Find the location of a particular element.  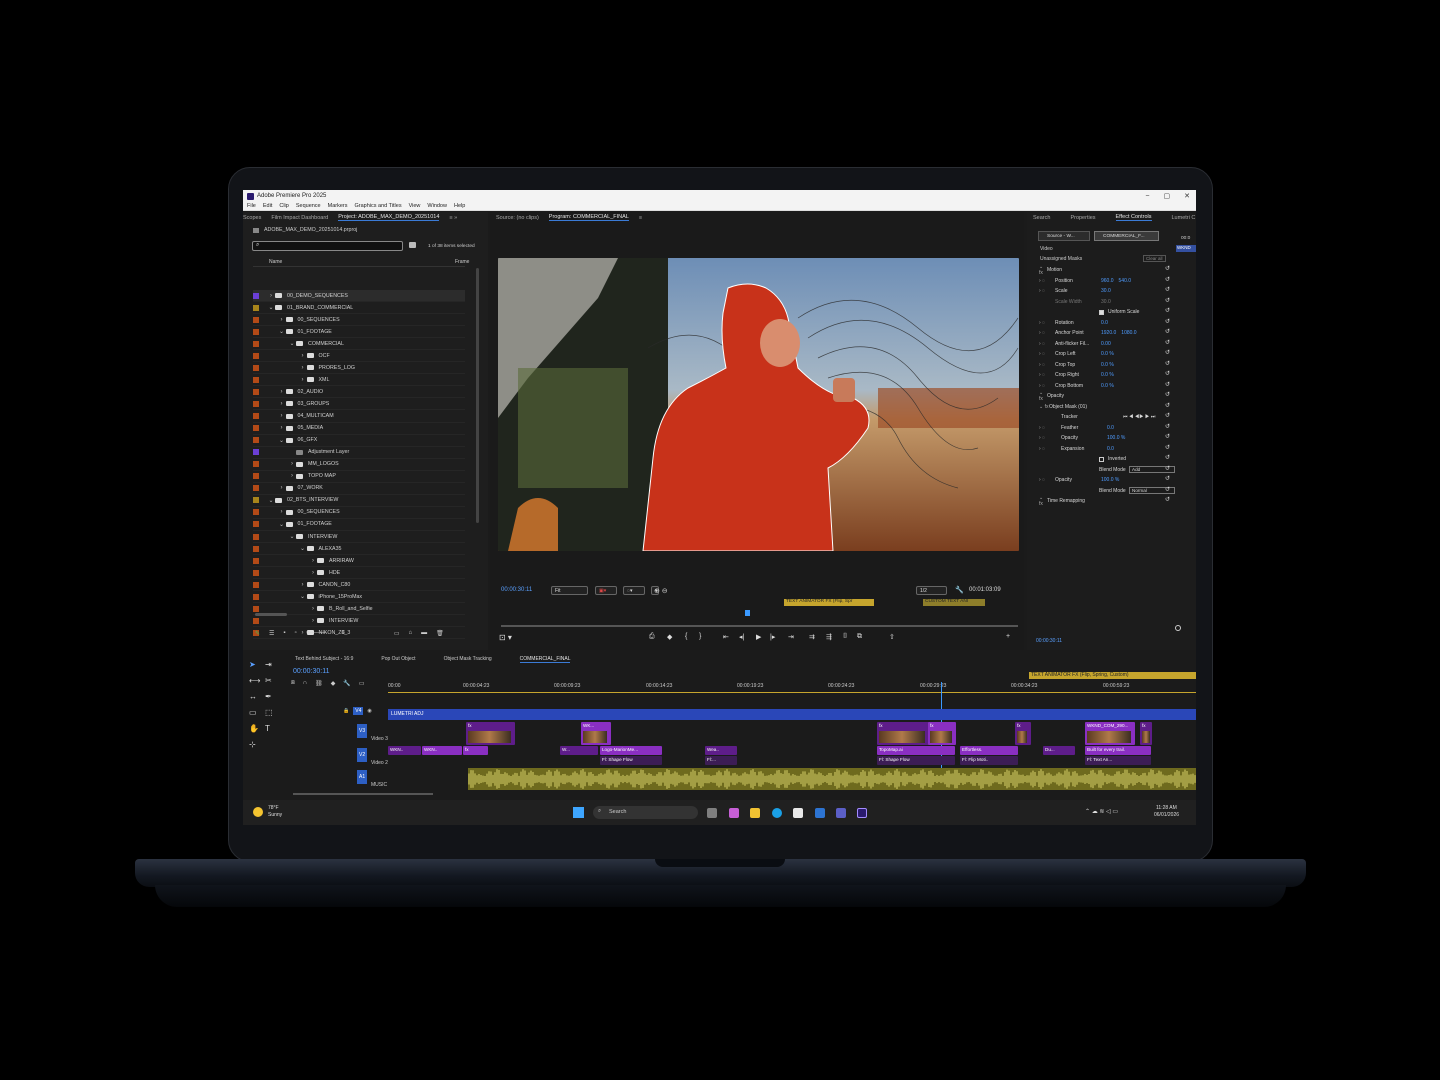

v2-clip: fx is located at coordinates (475, 750).